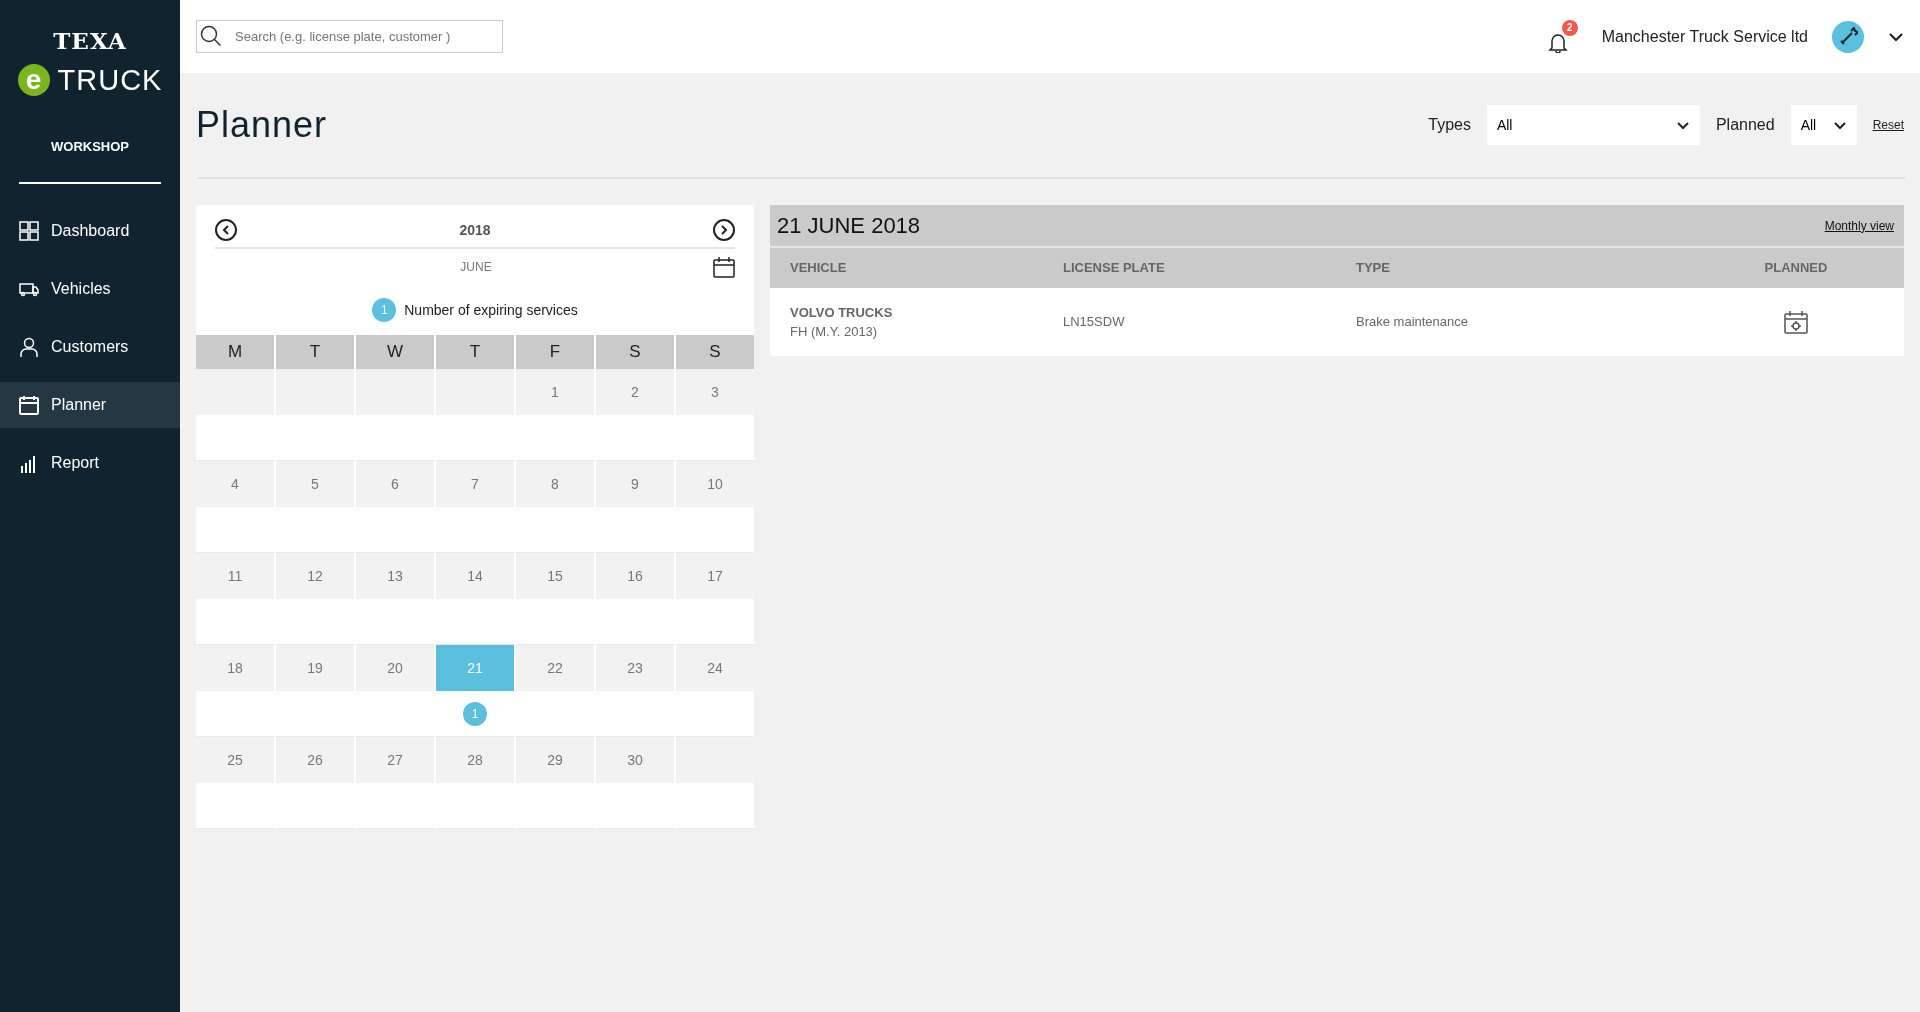 The height and width of the screenshot is (1012, 1920). Describe the element at coordinates (1557, 42) in the screenshot. I see `bell-icon` at that location.